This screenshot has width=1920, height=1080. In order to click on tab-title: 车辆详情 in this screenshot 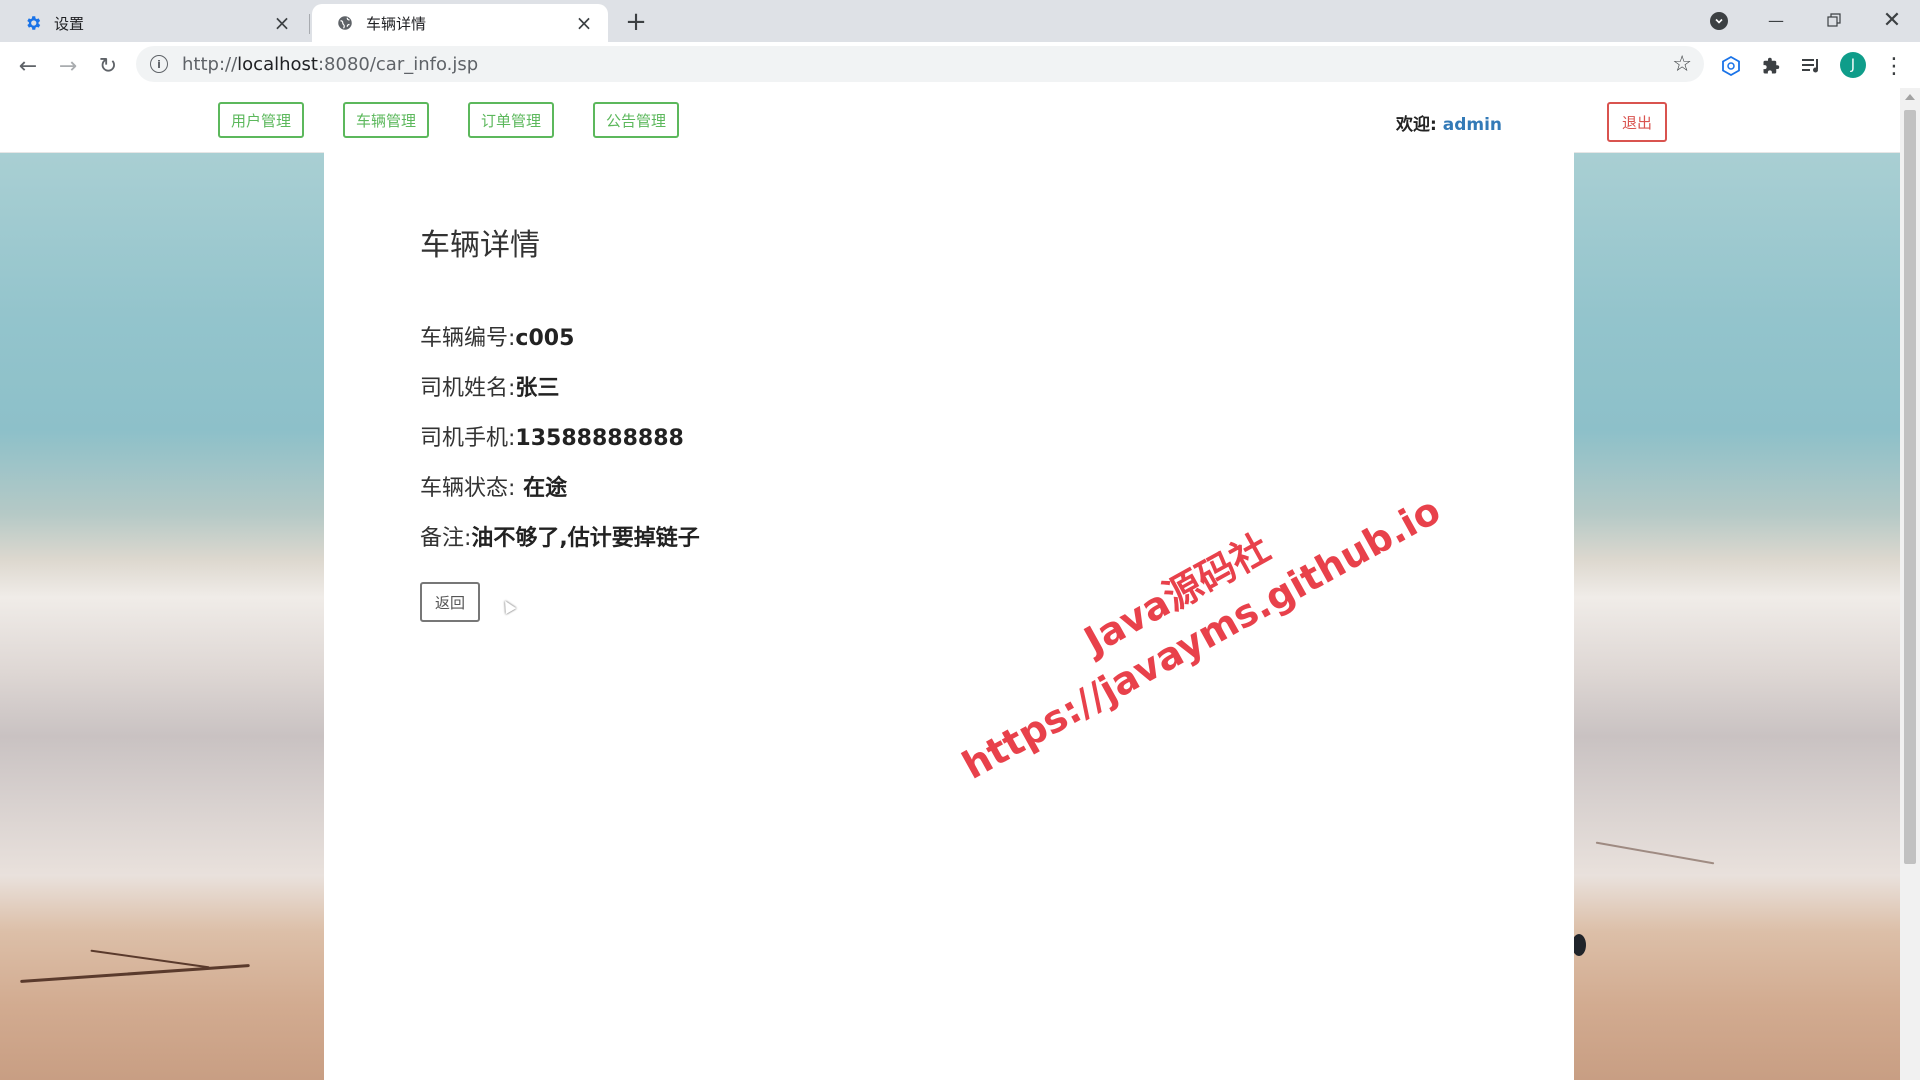, I will do `click(396, 23)`.